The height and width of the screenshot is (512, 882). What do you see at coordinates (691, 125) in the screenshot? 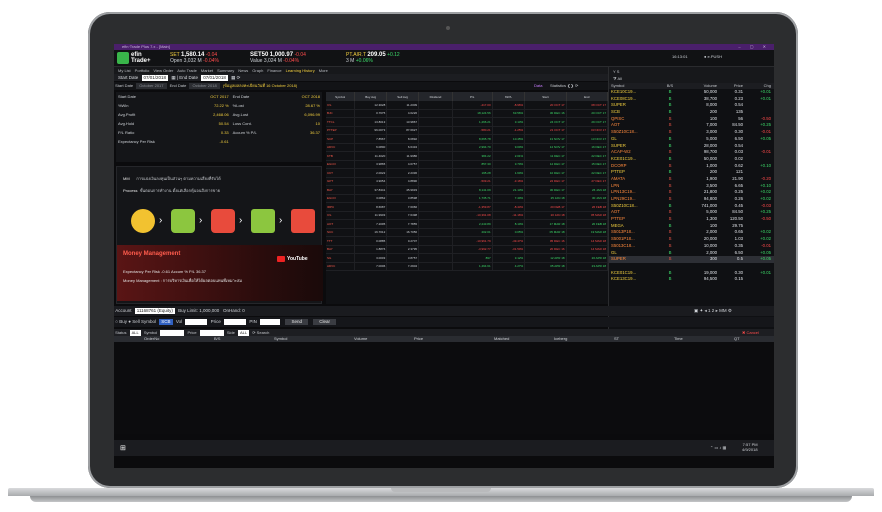
I see `stream-row: AOT S 7,000 84.50 +0.25` at bounding box center [691, 125].